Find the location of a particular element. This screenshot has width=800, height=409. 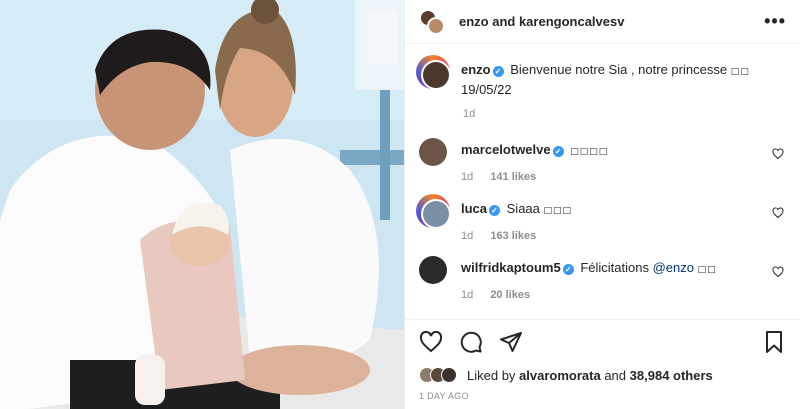

comment-likes: 141 likes is located at coordinates (513, 177).